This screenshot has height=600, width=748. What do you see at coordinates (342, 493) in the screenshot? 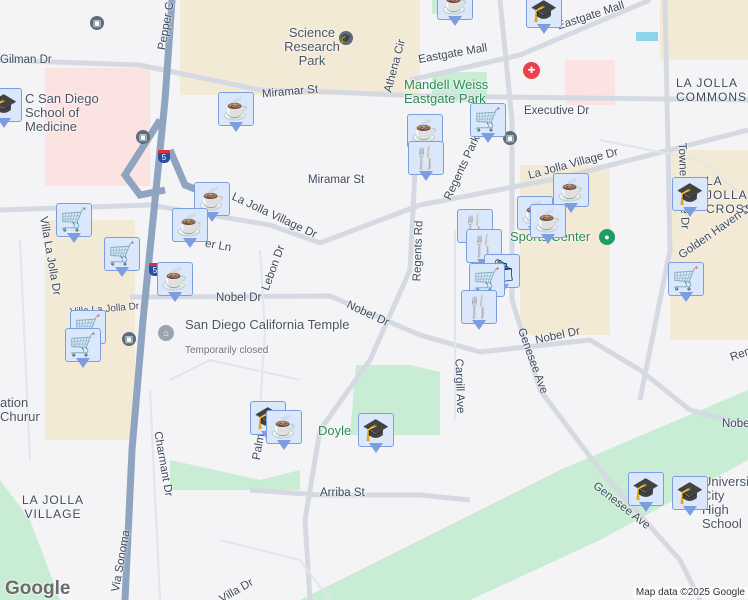
I see `street-label: Arriba St` at bounding box center [342, 493].